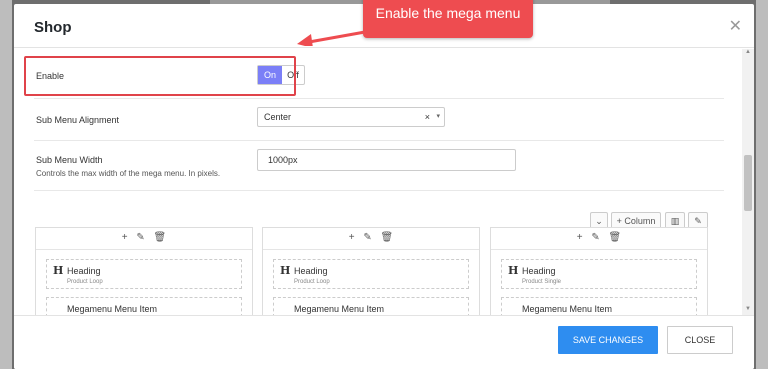  I want to click on add-column-label: Column, so click(640, 221).